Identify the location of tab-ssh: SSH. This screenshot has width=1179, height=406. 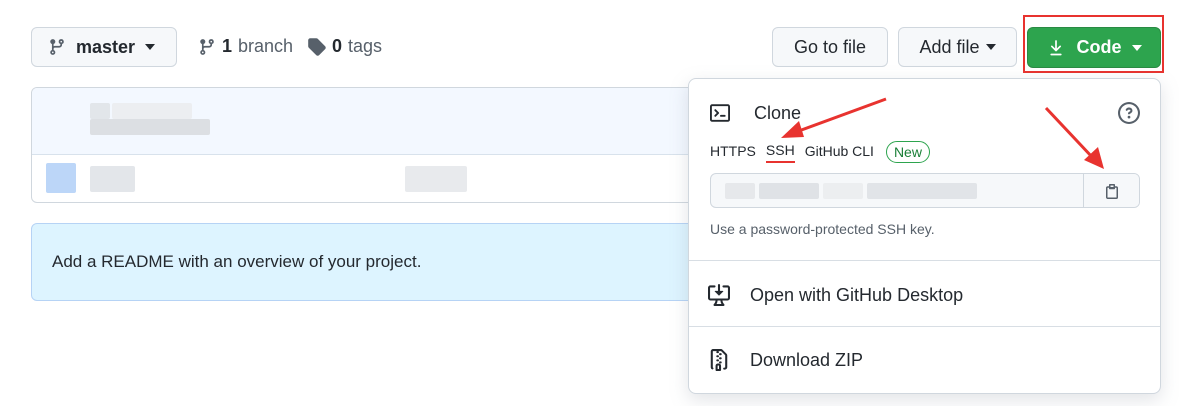
(780, 152).